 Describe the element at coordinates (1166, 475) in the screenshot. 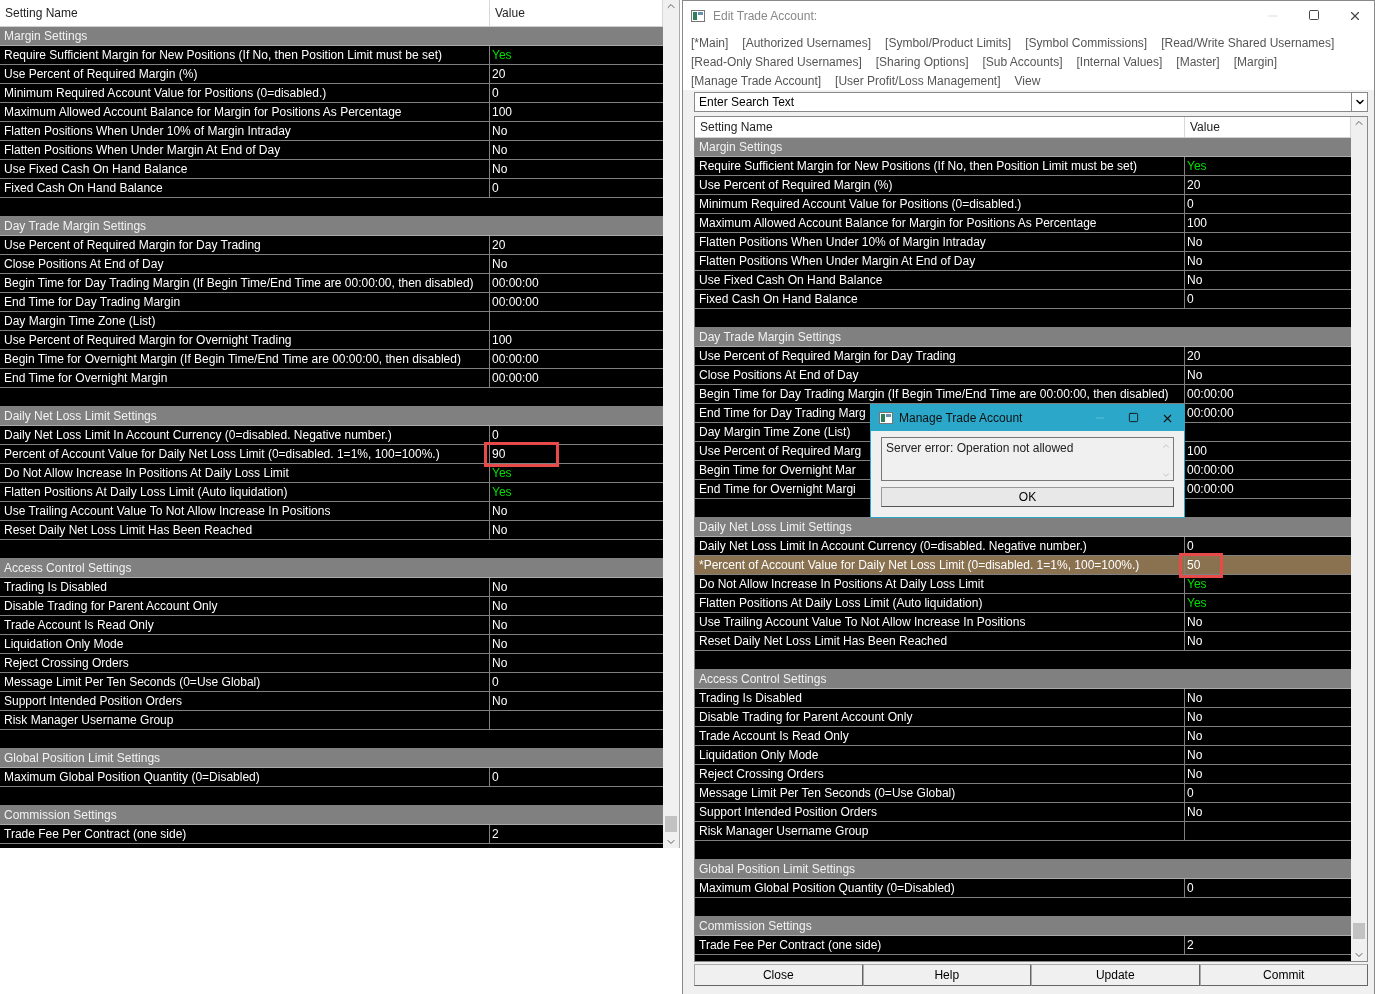

I see `scroll-down-icon` at that location.